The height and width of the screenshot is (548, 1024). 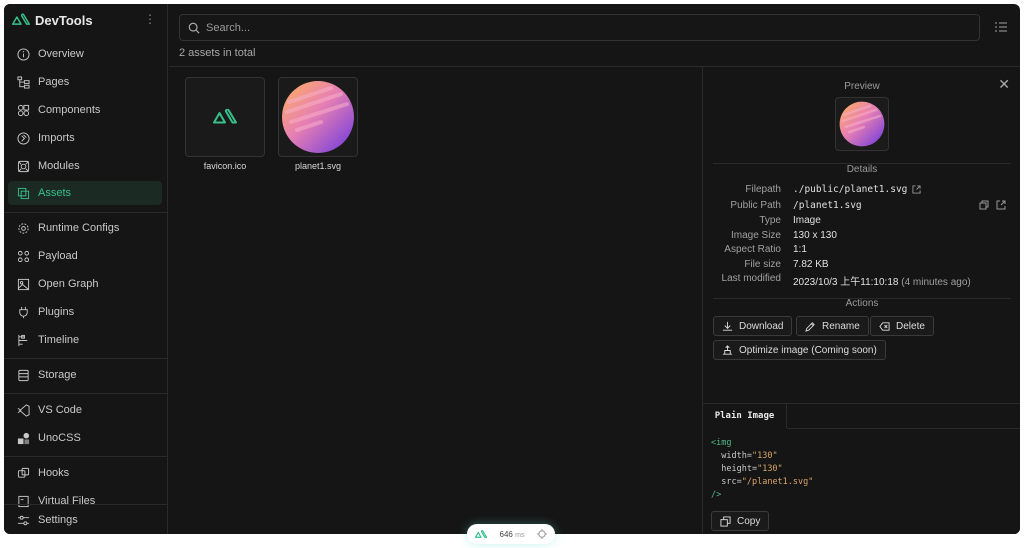 I want to click on vscode-icon, so click(x=23, y=410).